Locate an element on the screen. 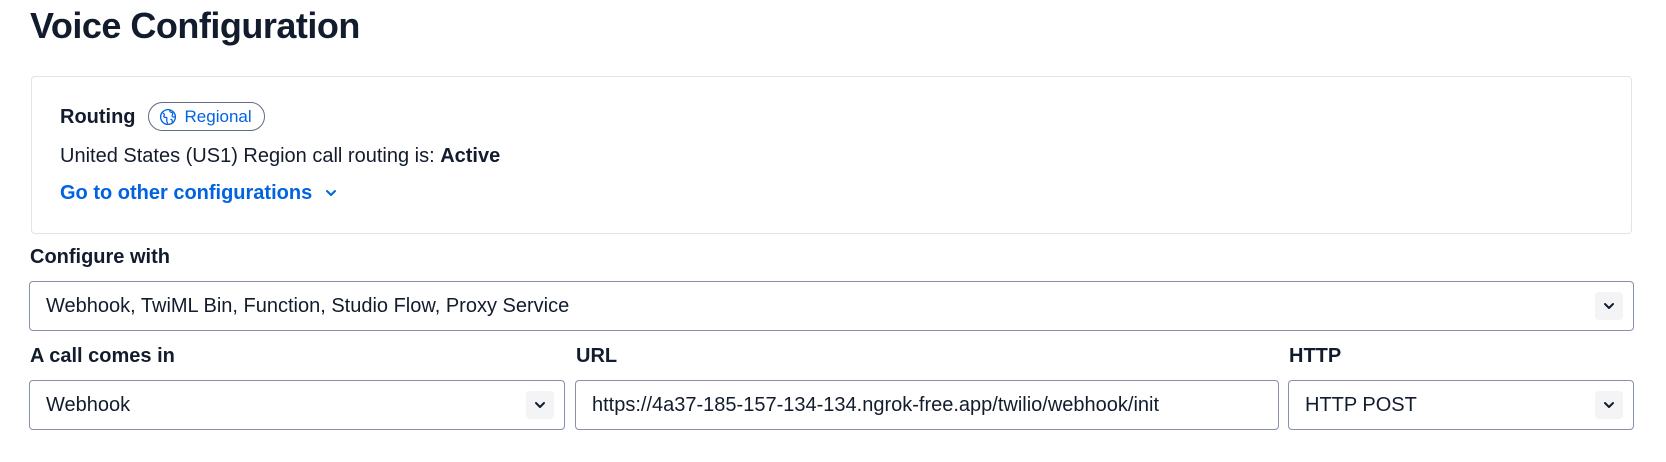  regional-badge-label: Regional is located at coordinates (218, 116).